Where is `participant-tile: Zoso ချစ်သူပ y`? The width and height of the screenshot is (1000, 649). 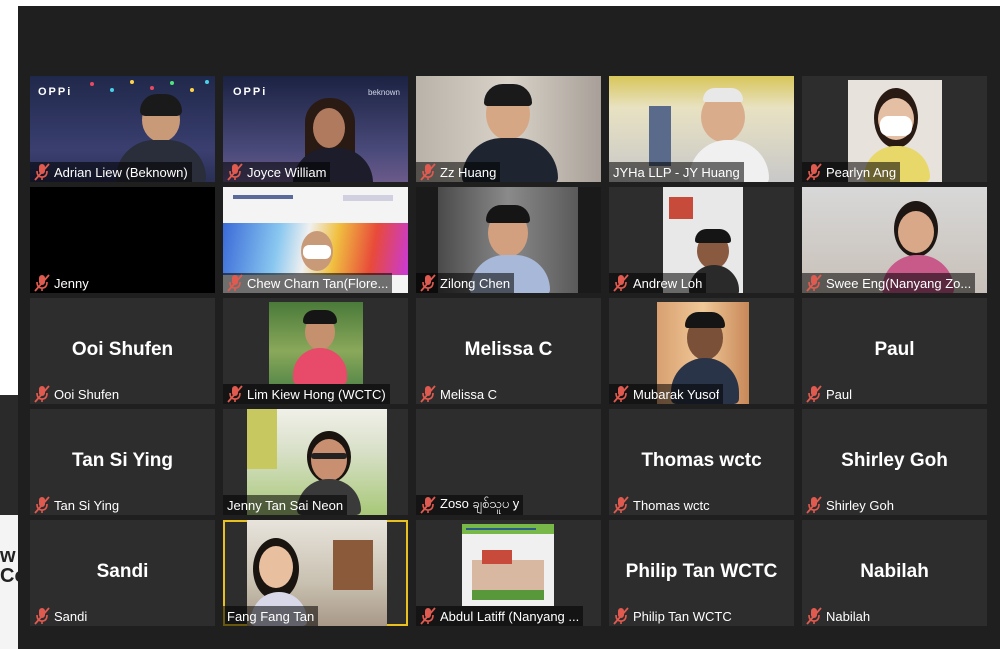
participant-tile: Zoso ချစ်သူပ y is located at coordinates (508, 462).